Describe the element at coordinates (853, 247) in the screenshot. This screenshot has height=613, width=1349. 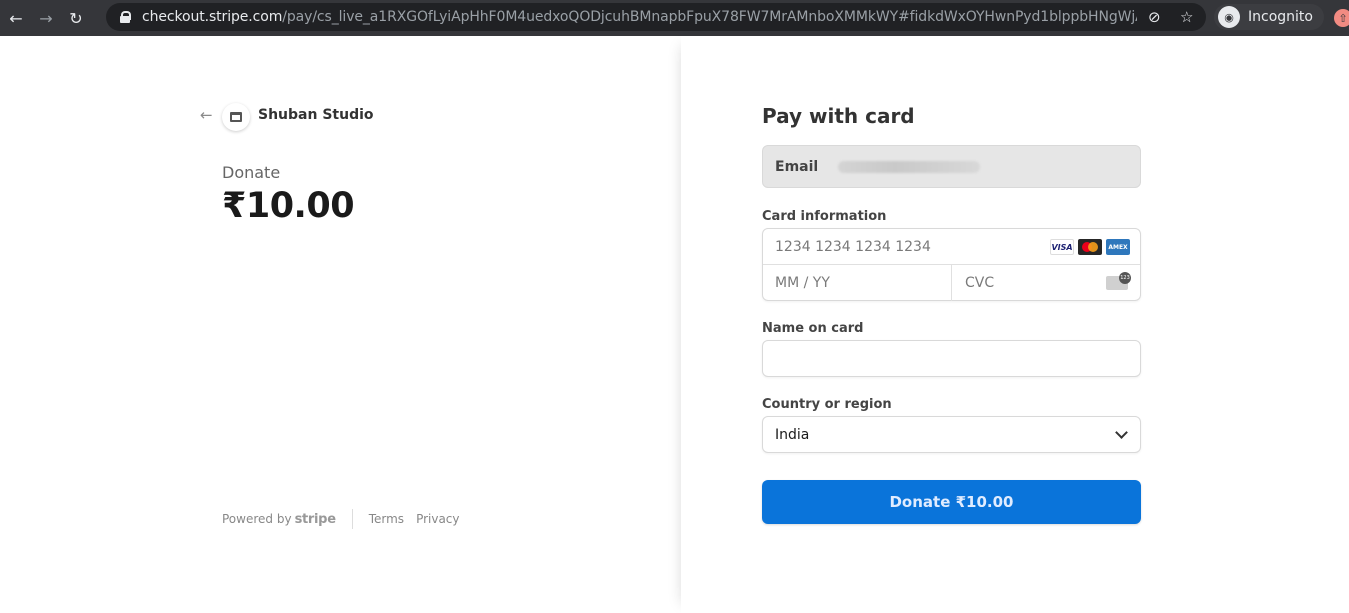
I see `card-number-placeholder: 1234 1234 1234 1234` at that location.